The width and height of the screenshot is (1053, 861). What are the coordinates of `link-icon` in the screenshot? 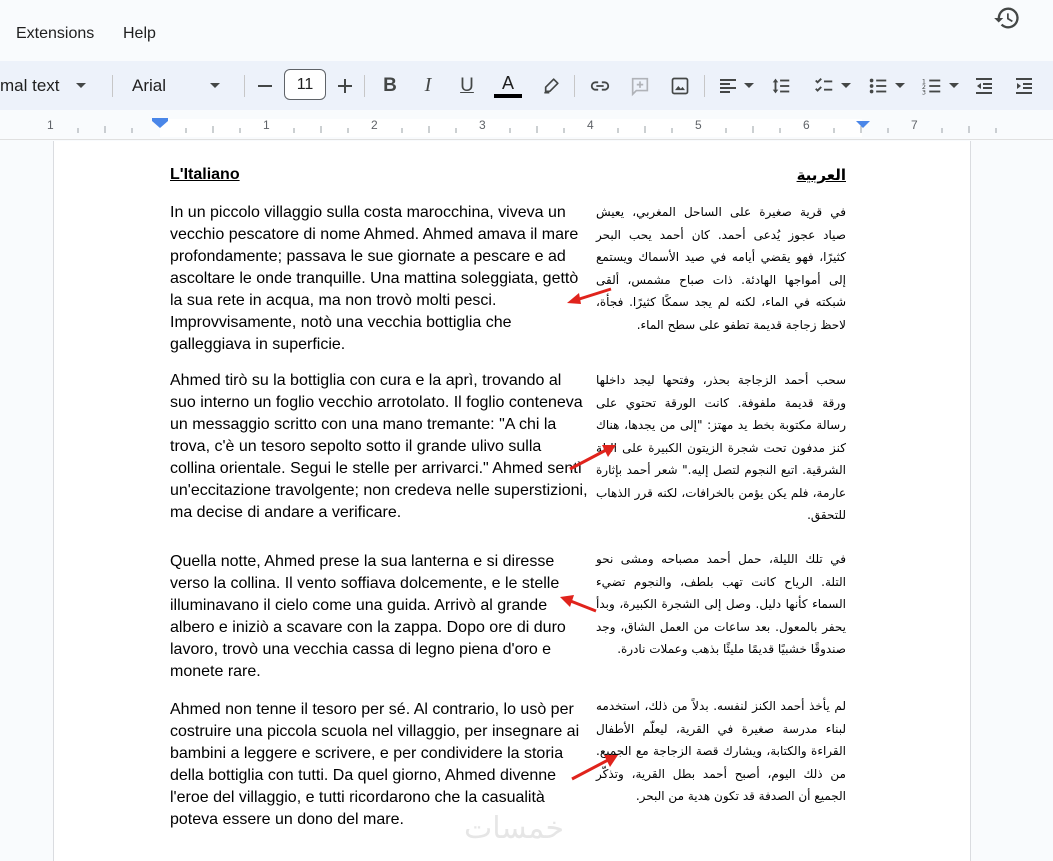 It's located at (600, 85).